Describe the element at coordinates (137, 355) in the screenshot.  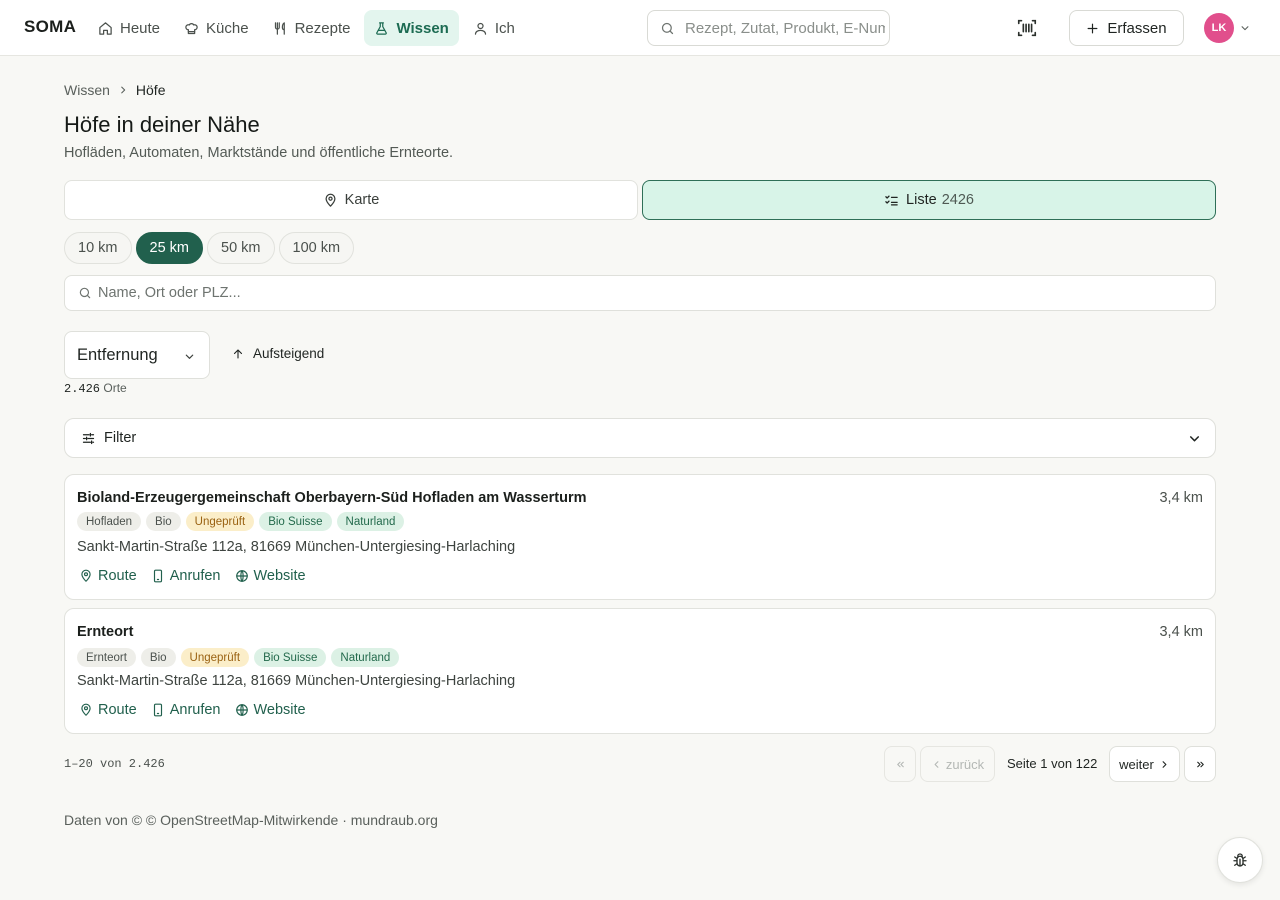
I see `sort-select: Entfernung` at that location.